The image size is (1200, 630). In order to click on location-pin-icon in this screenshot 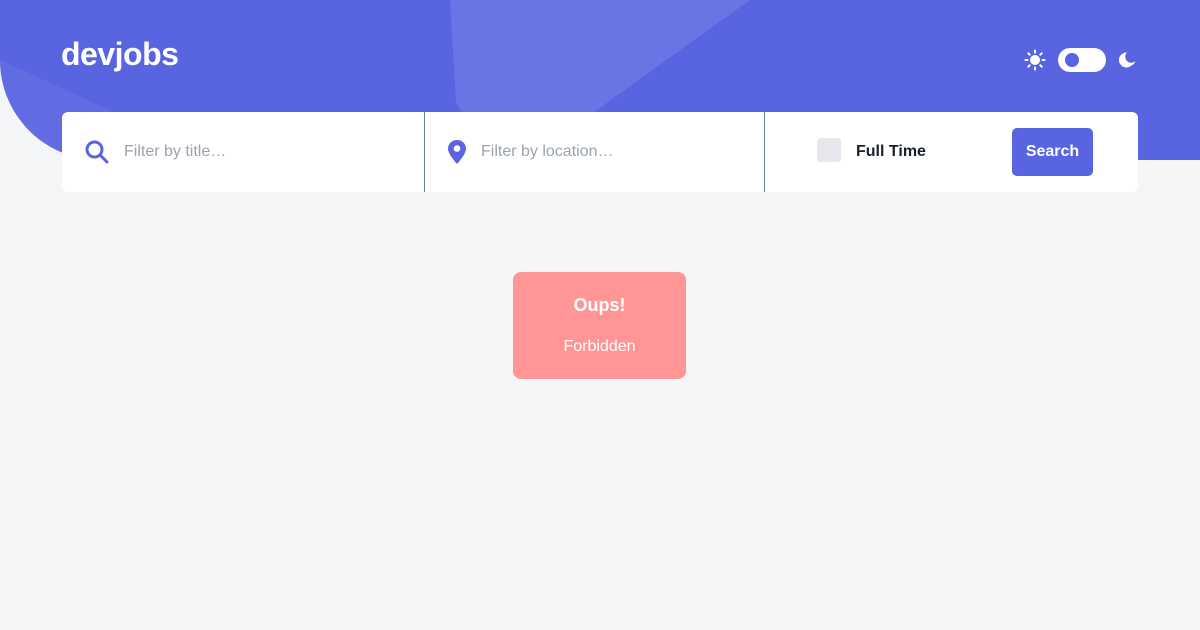, I will do `click(457, 152)`.